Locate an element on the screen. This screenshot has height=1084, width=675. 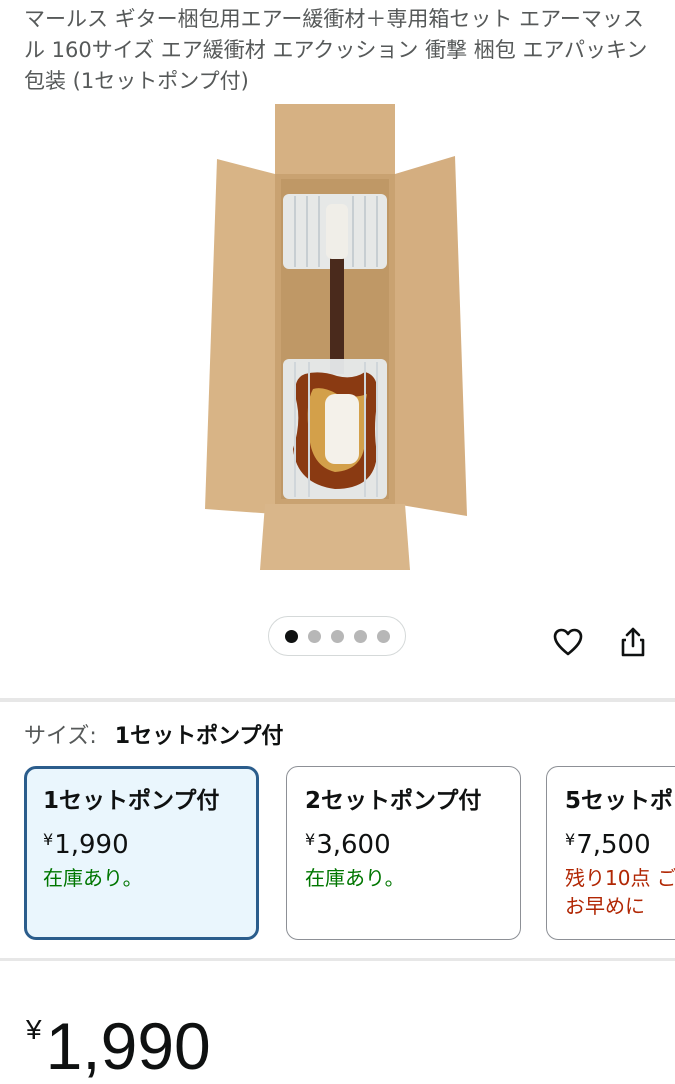
size-option-1set-pump: 1セットポンプ付 ¥1,990 在庫あり。 is located at coordinates (141, 853).